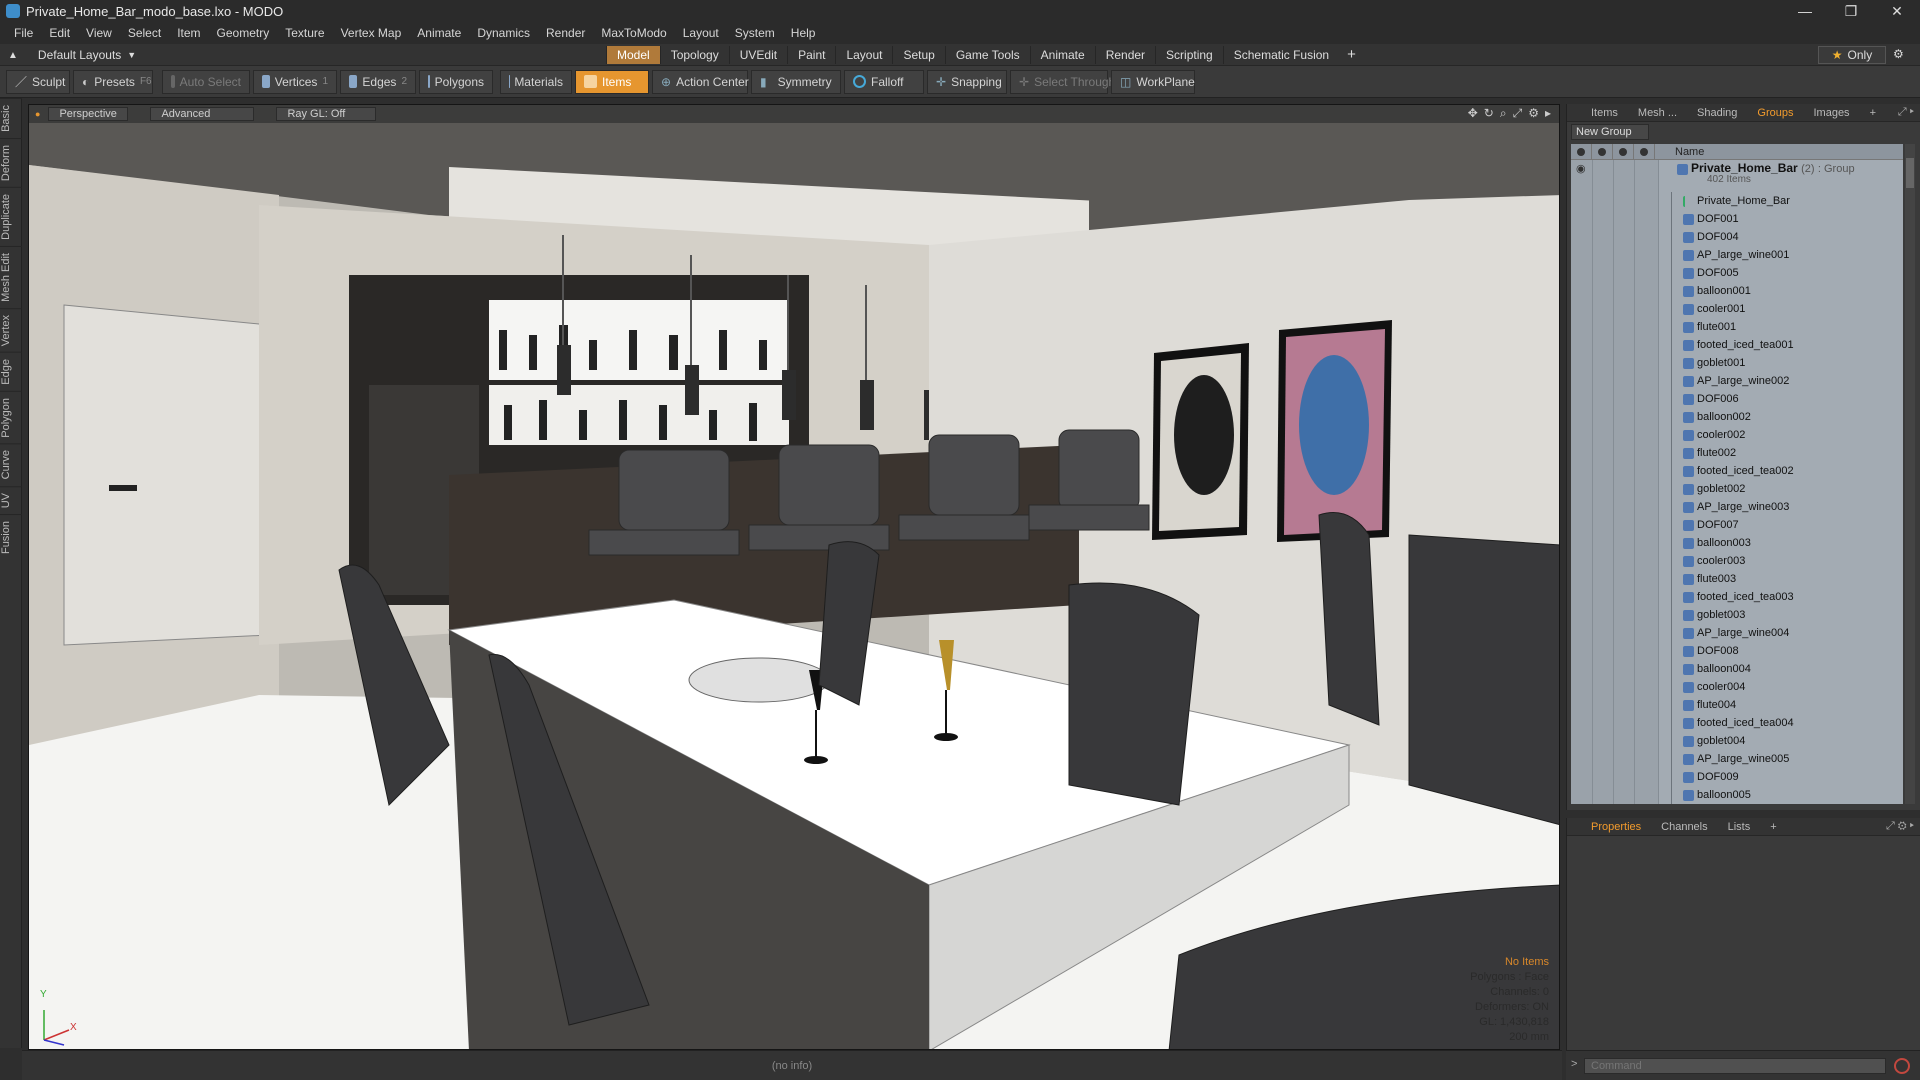 The width and height of the screenshot is (1920, 1080). What do you see at coordinates (1616, 827) in the screenshot?
I see `tab-properties: Properties` at bounding box center [1616, 827].